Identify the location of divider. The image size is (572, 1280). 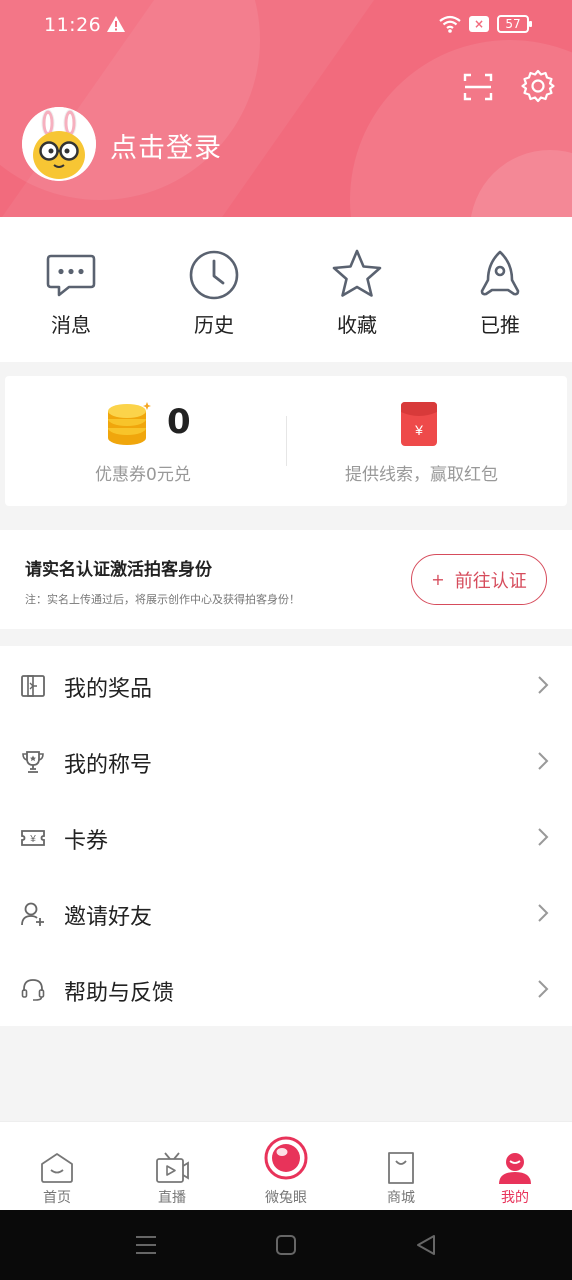
(286, 441).